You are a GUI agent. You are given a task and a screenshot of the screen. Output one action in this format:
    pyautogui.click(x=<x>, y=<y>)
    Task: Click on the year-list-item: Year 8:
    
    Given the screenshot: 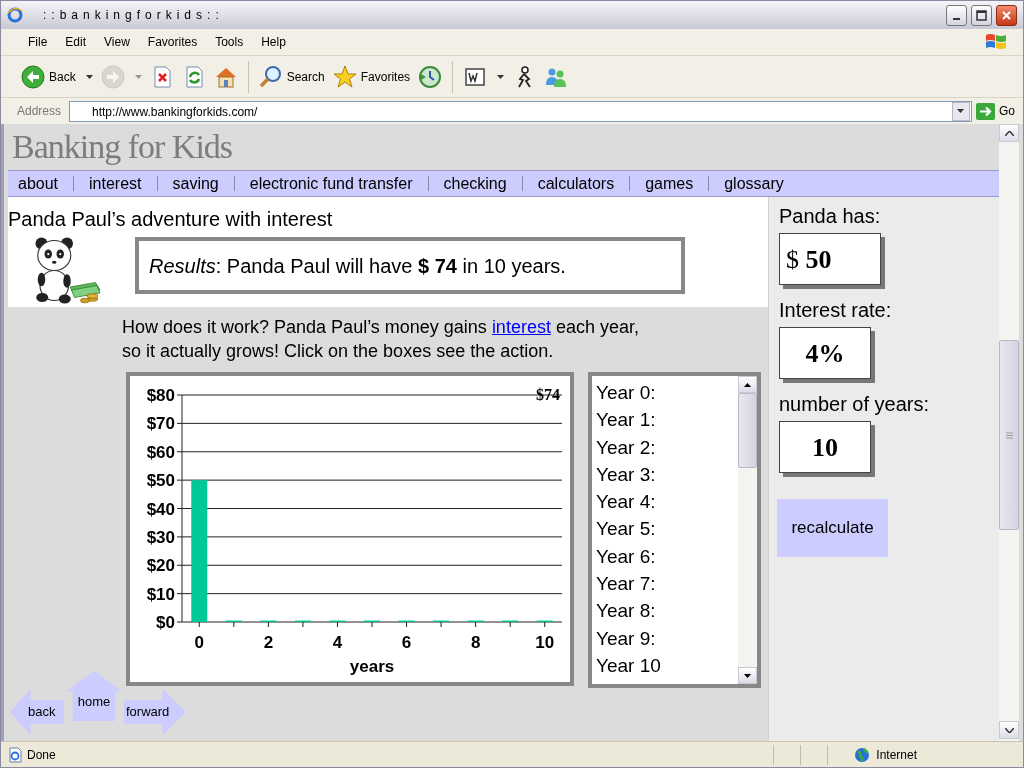 What is the action you would take?
    pyautogui.click(x=667, y=611)
    